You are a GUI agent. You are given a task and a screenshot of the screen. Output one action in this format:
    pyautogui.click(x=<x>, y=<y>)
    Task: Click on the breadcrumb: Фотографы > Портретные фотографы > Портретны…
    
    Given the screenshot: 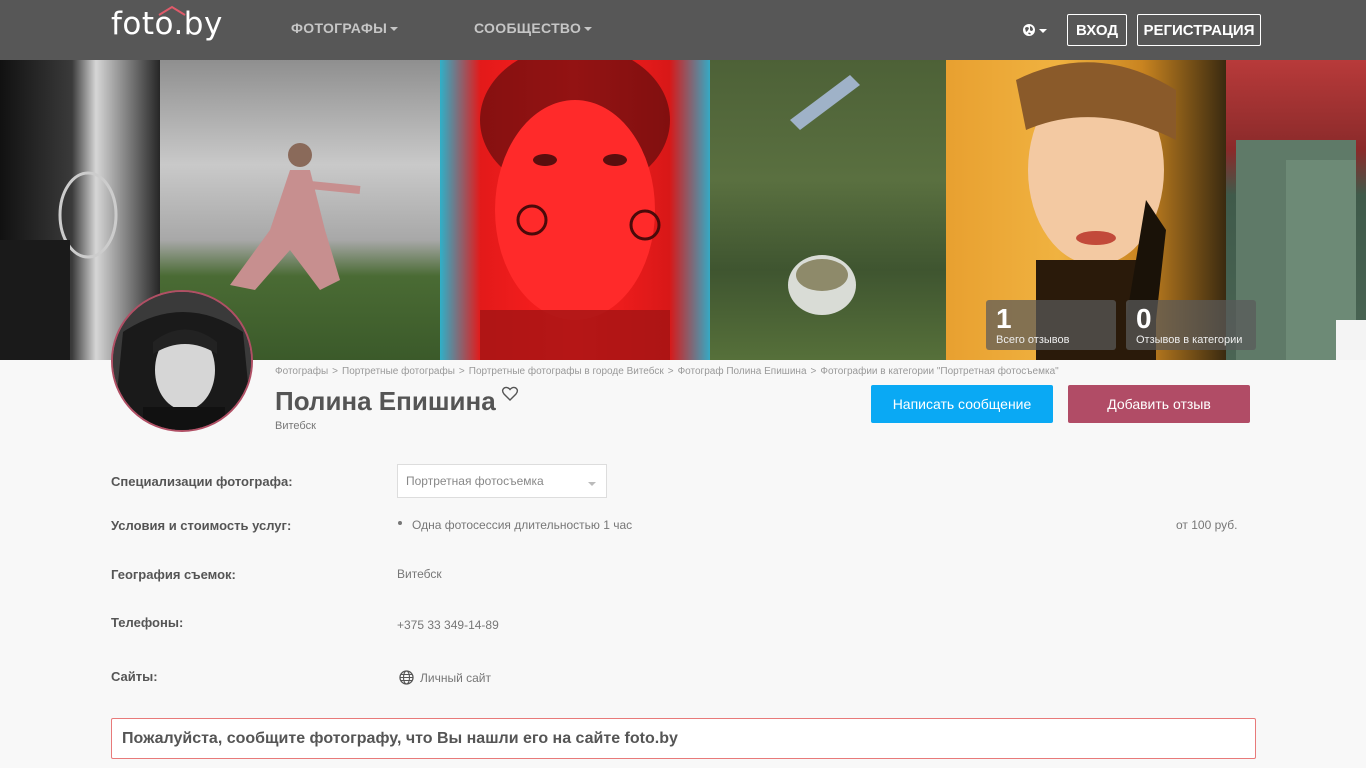 What is the action you would take?
    pyautogui.click(x=667, y=371)
    